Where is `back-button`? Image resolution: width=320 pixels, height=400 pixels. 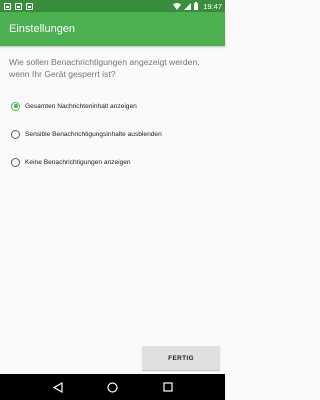 back-button is located at coordinates (58, 387).